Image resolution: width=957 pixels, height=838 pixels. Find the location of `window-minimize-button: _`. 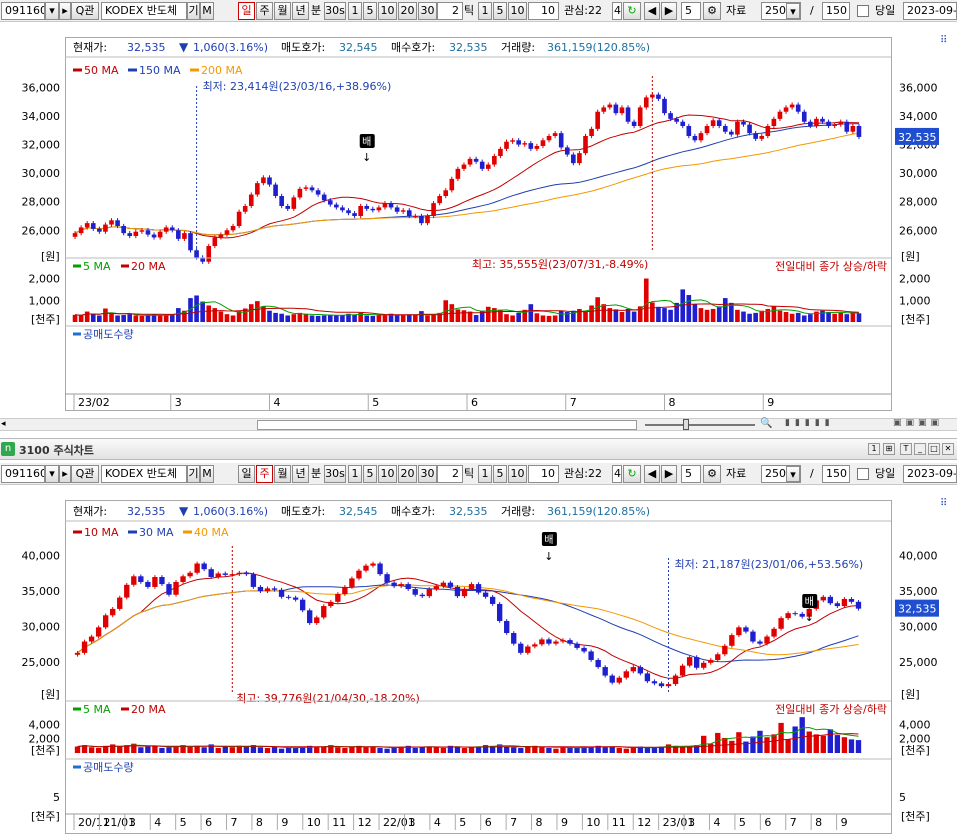

window-minimize-button: _ is located at coordinates (920, 449).